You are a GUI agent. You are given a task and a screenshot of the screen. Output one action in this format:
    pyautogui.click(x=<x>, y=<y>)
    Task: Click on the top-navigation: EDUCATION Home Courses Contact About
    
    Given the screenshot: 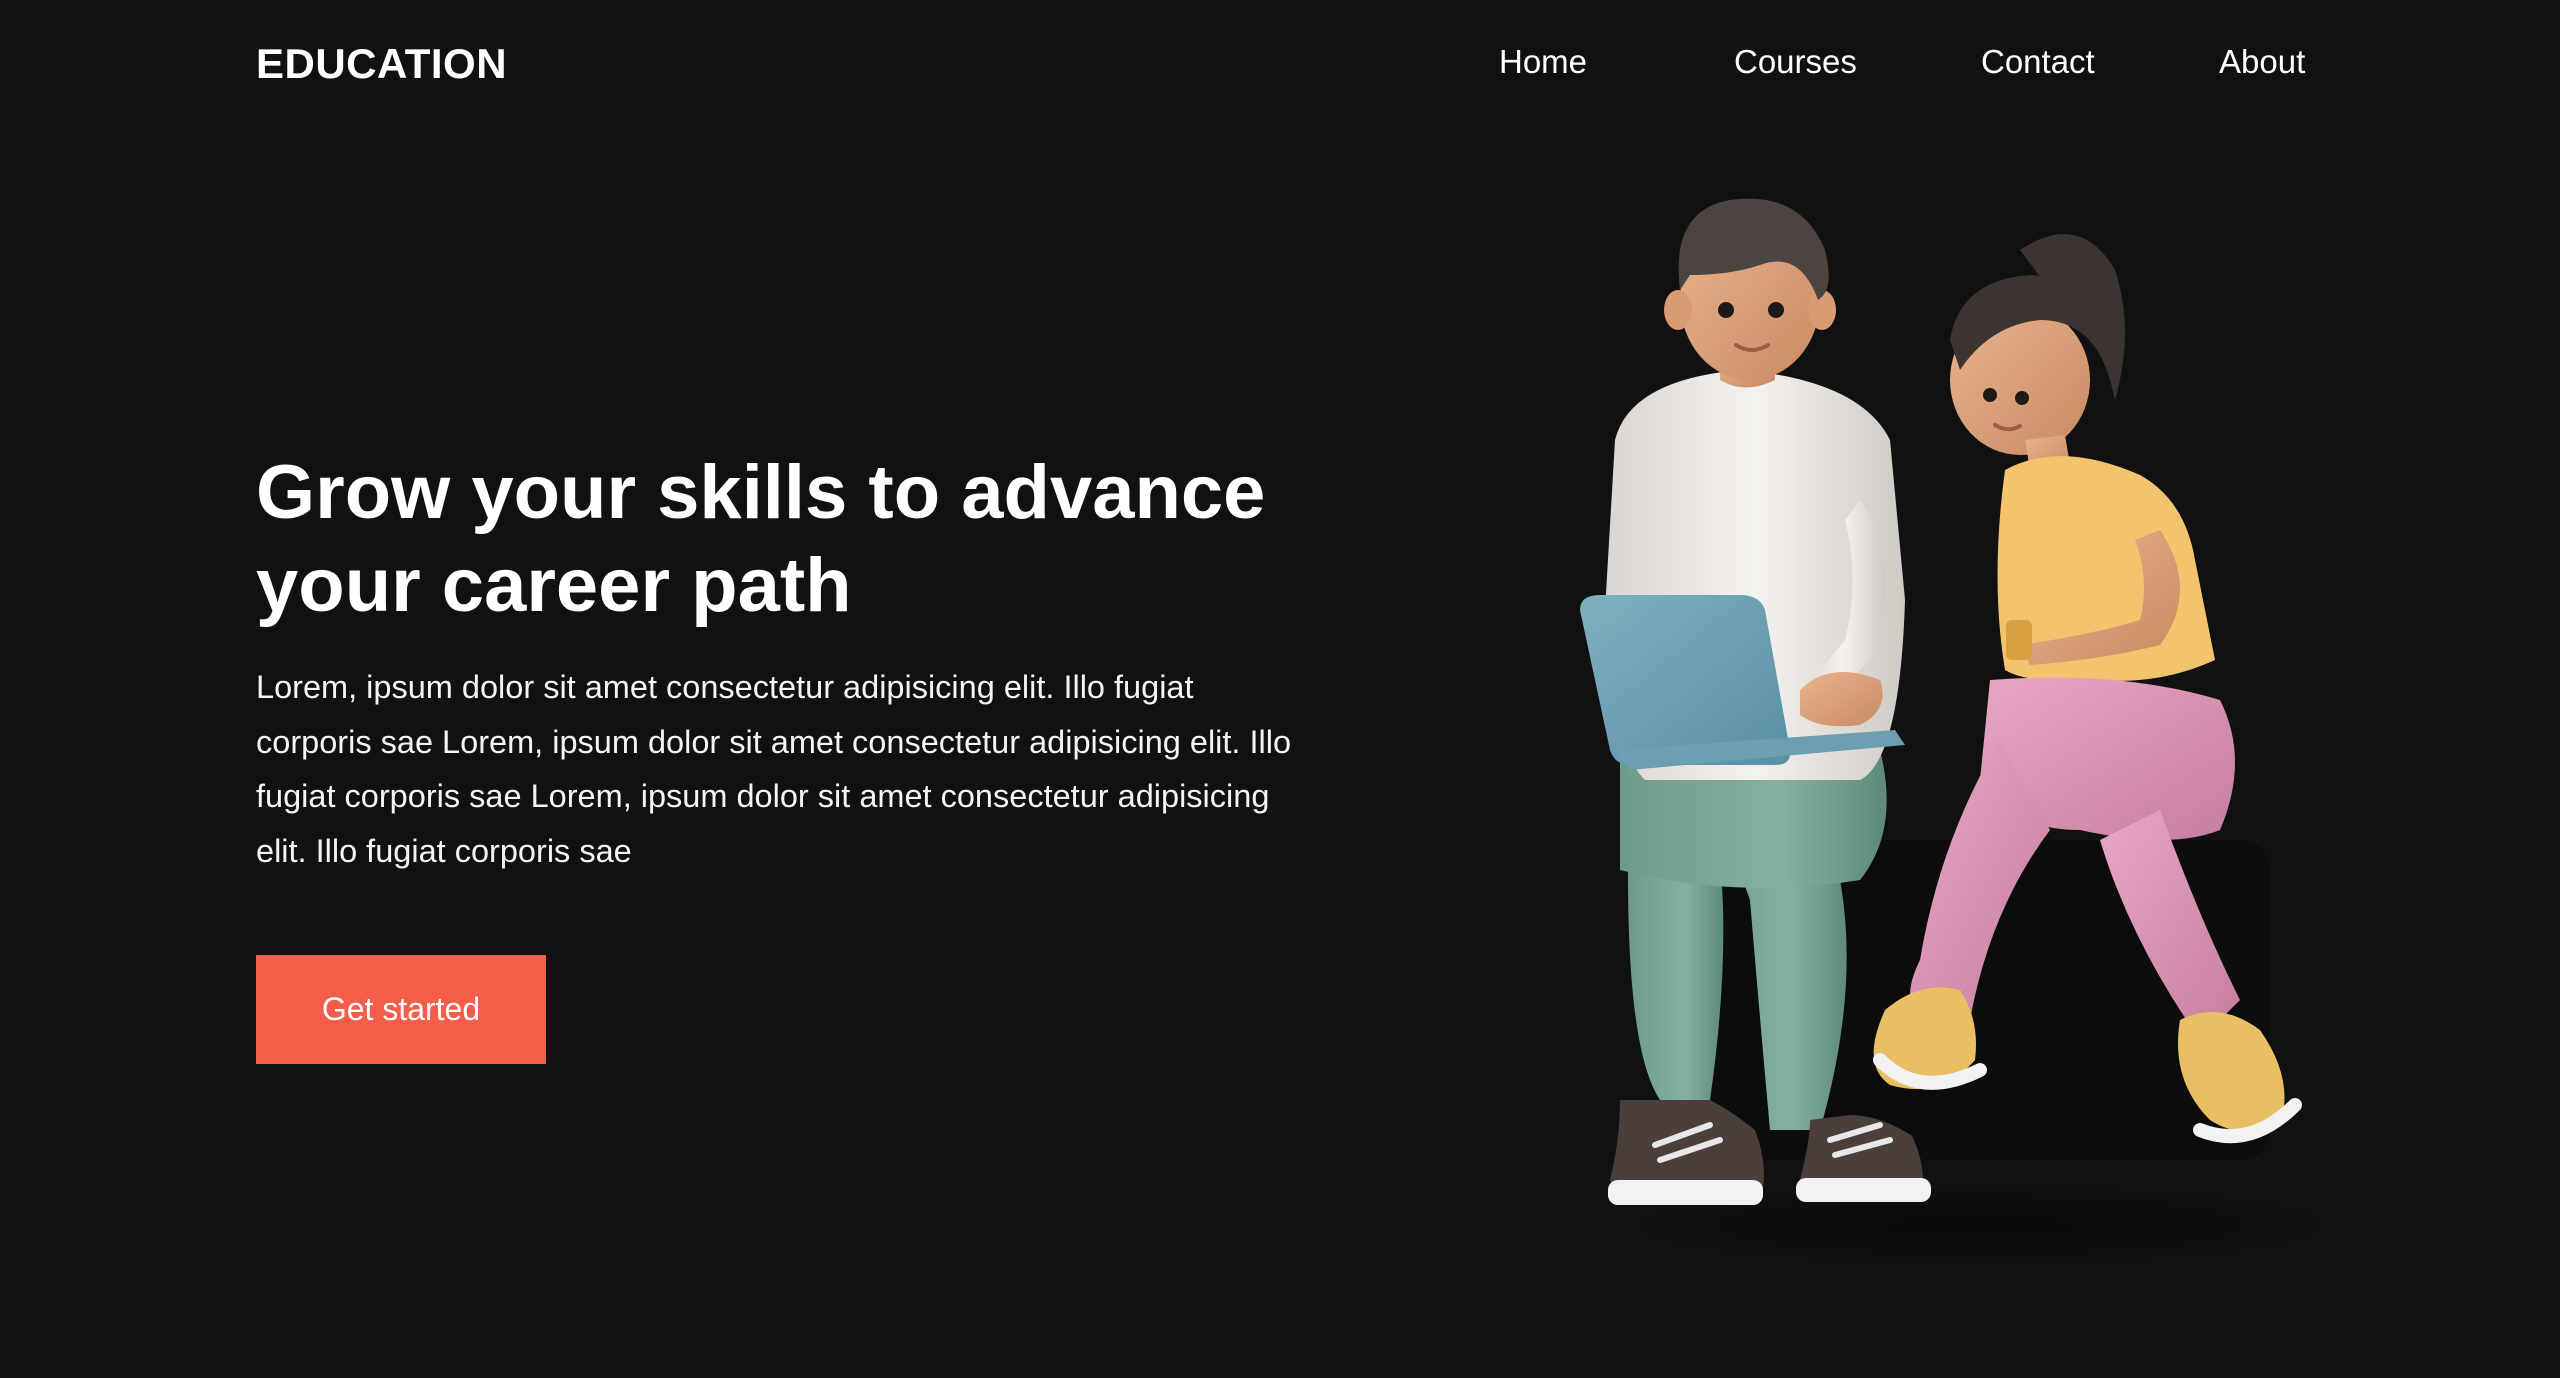 What is the action you would take?
    pyautogui.click(x=1280, y=65)
    